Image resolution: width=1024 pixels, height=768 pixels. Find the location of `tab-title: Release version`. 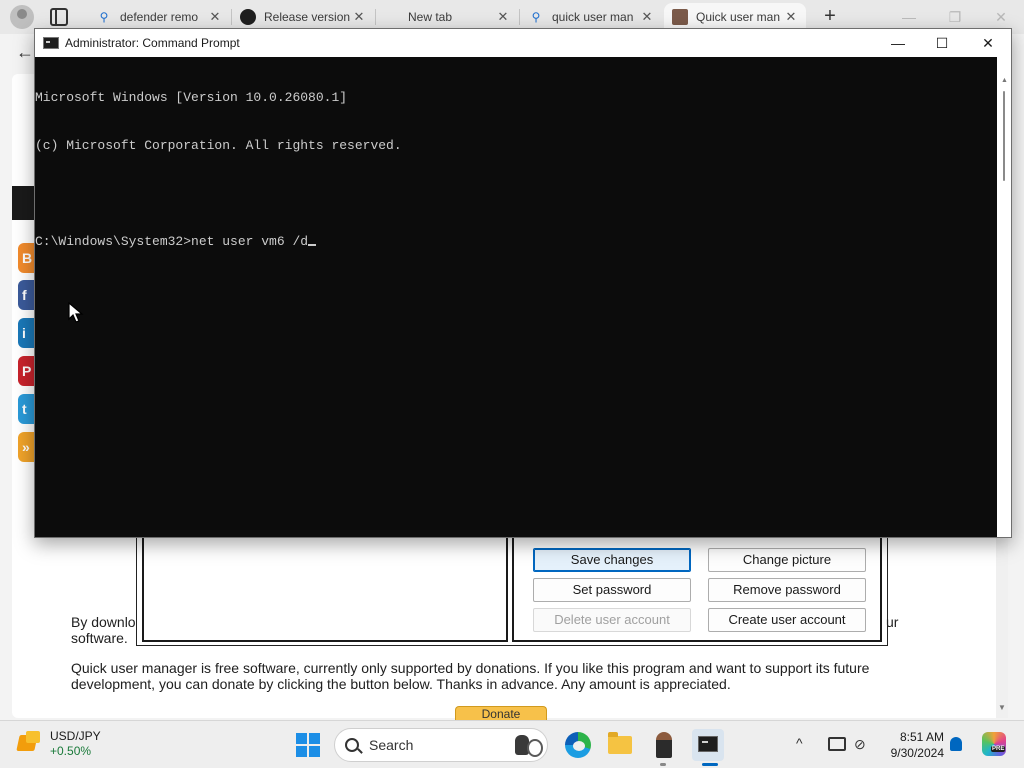

tab-title: Release version is located at coordinates (307, 17).